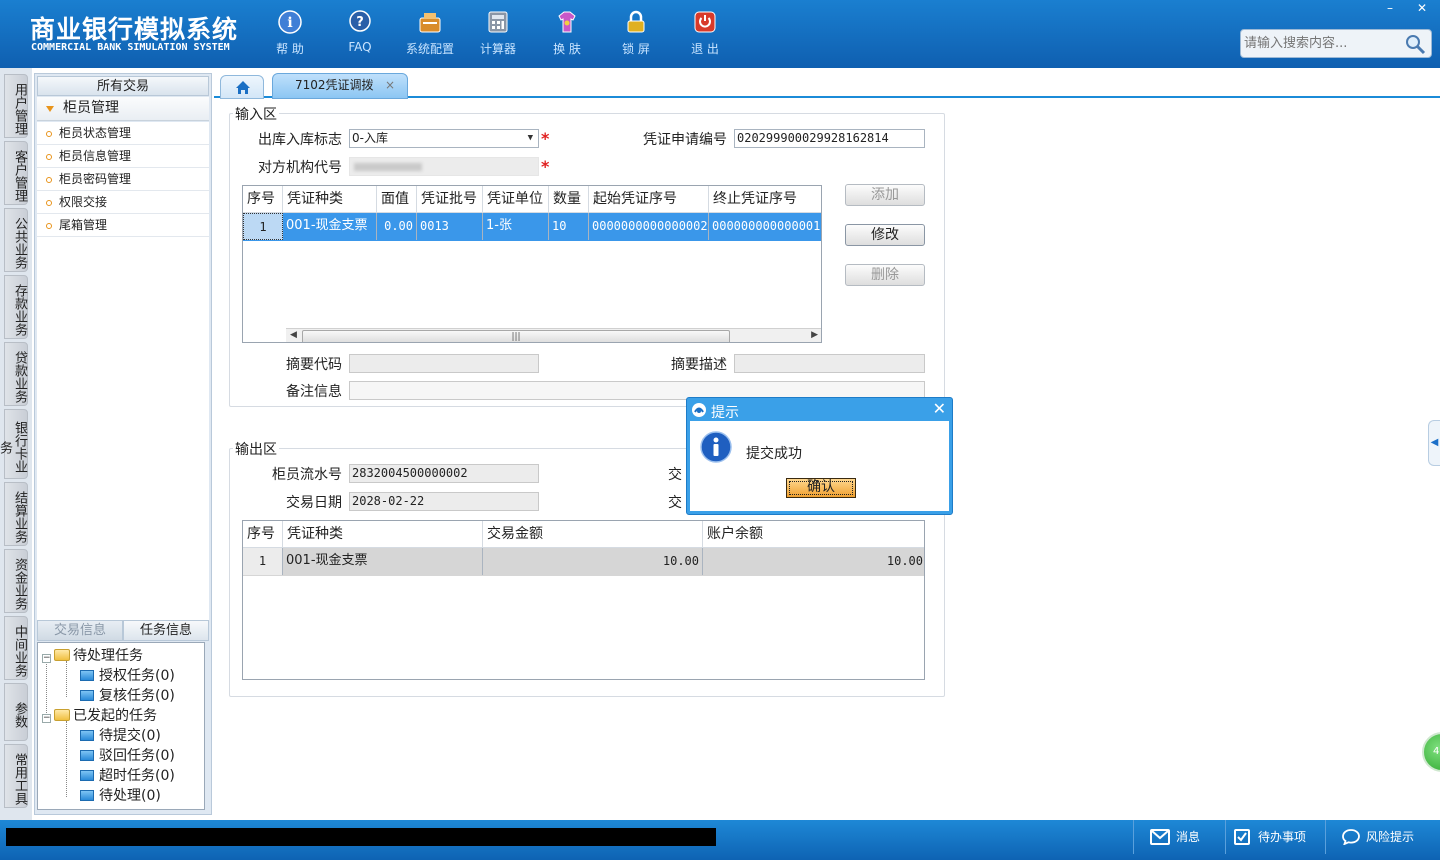 This screenshot has width=1440, height=860. What do you see at coordinates (134, 29) in the screenshot?
I see `app-logo-title: 商业银行模拟系统` at bounding box center [134, 29].